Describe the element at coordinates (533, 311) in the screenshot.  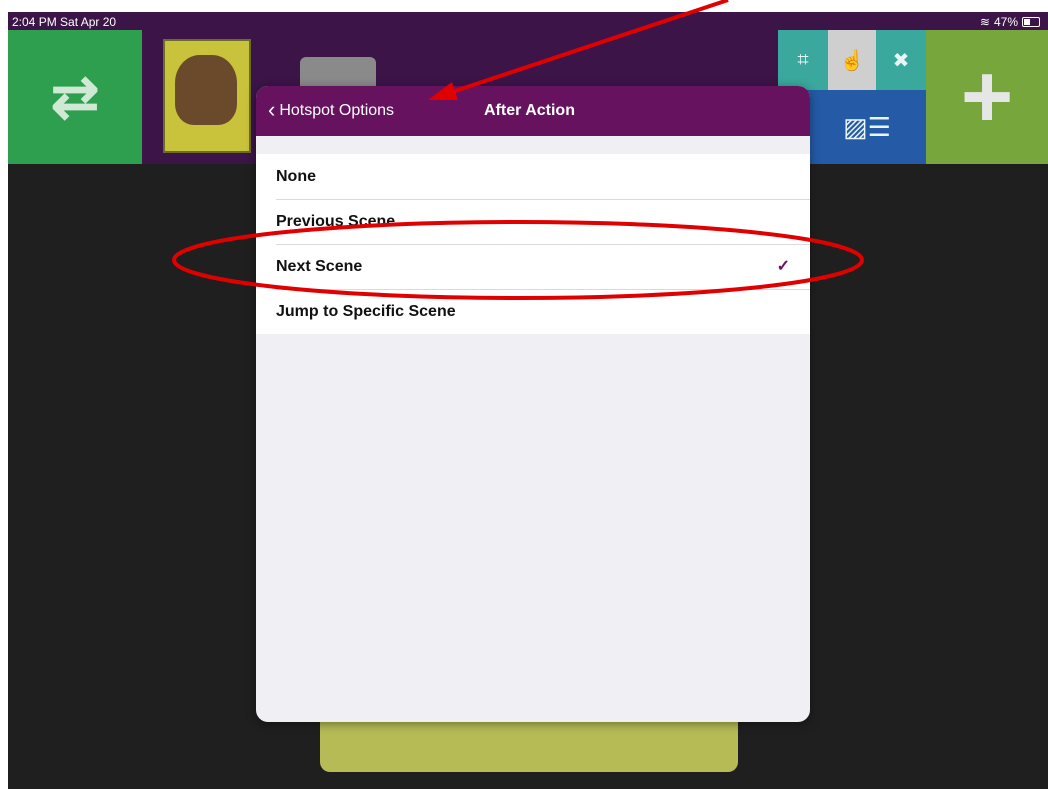
I see `option-jump-to-specific-scene: Jump to Specific Scene` at that location.